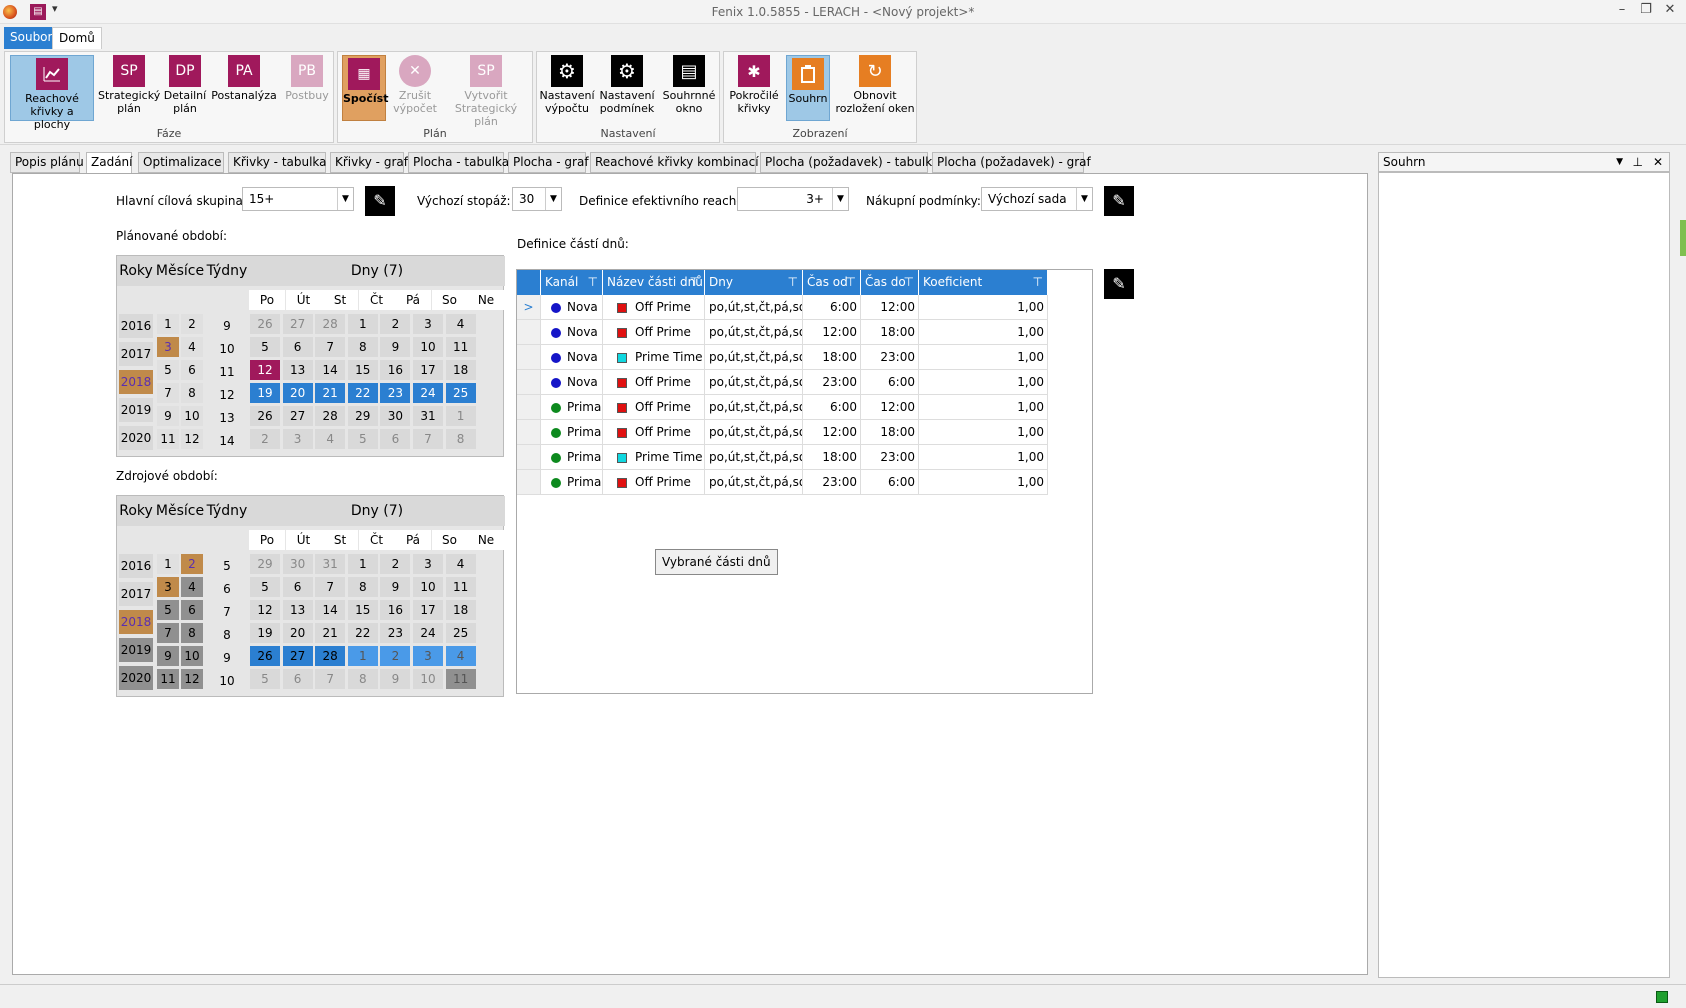 The width and height of the screenshot is (1686, 1008). Describe the element at coordinates (983, 292) in the screenshot. I see `column-header: Koeficient sezónnosti ⊤` at that location.